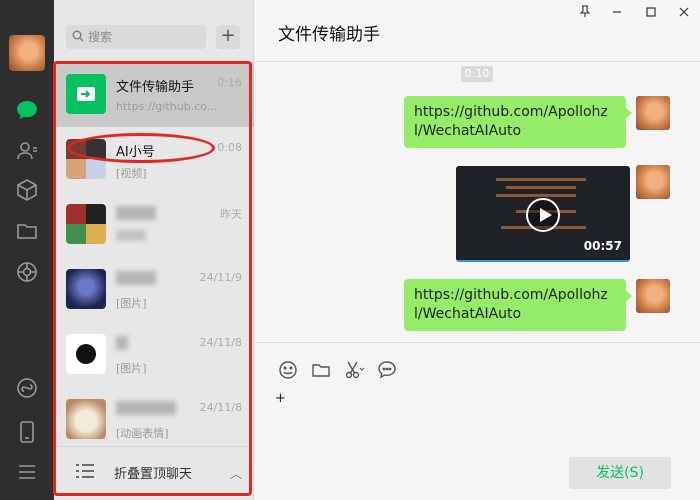 Image resolution: width=700 pixels, height=500 pixels. I want to click on chat-bubble-icon, so click(387, 370).